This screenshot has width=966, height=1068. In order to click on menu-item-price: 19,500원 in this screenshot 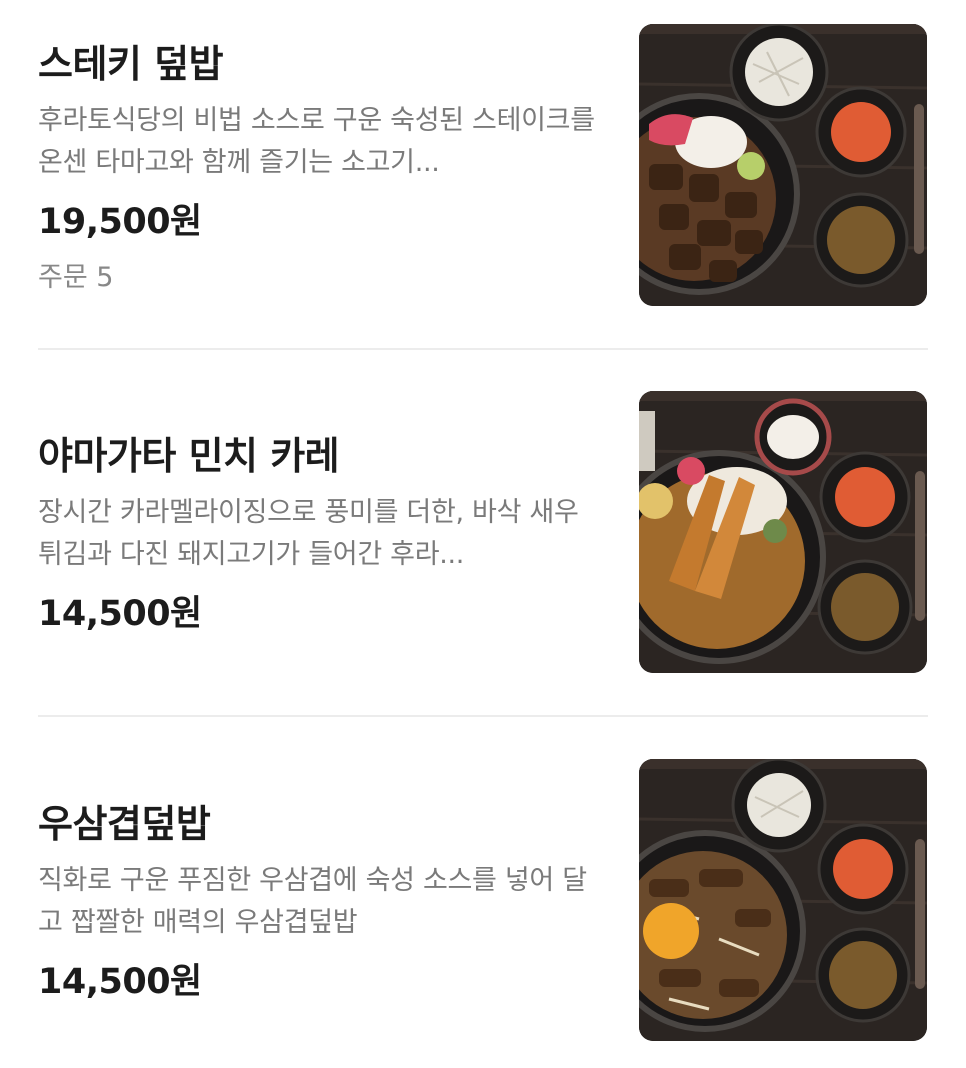, I will do `click(120, 222)`.